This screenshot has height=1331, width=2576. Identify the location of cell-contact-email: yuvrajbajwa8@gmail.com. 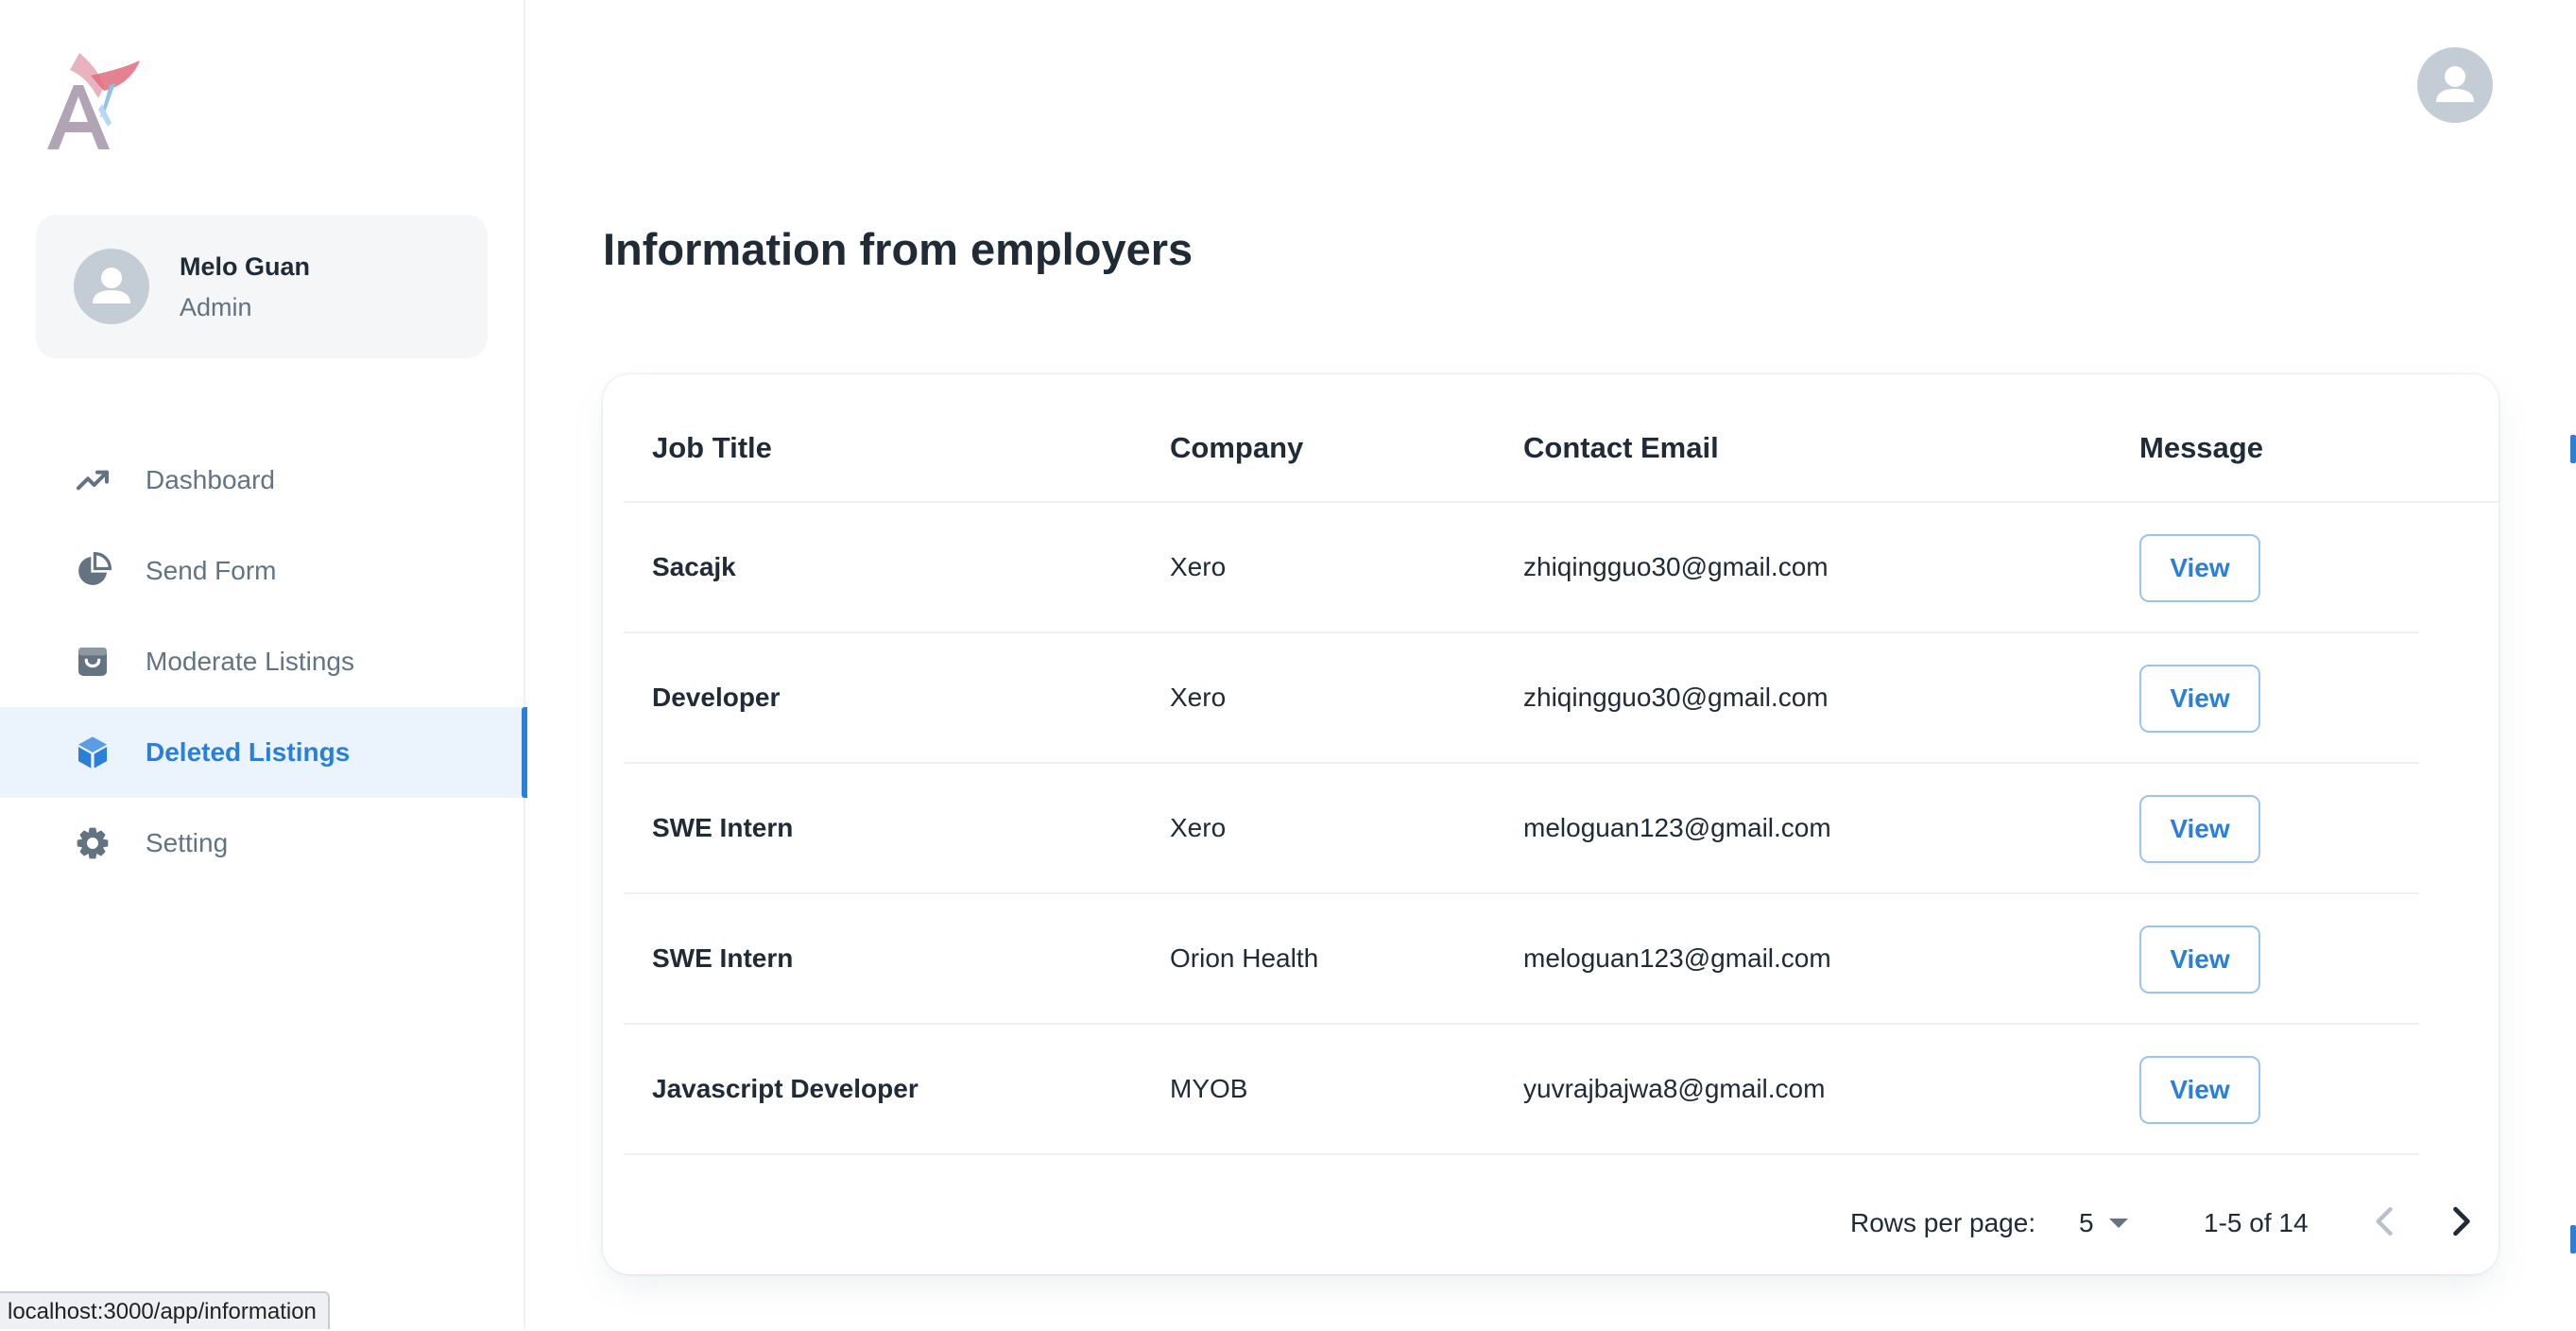
(1674, 1089).